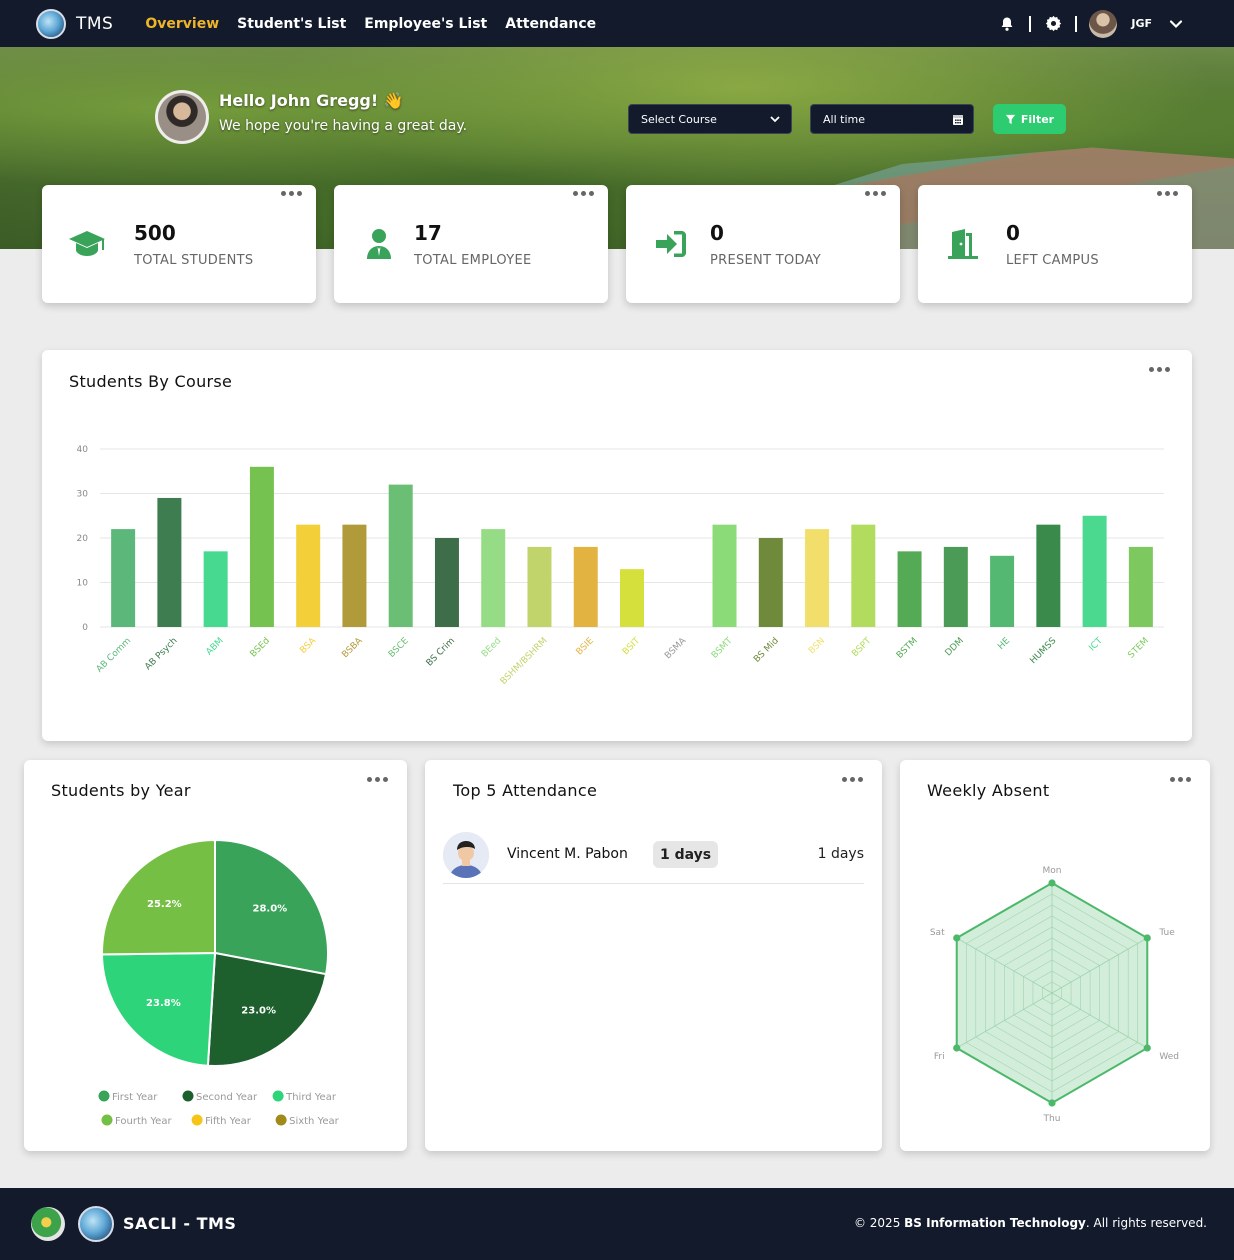 Image resolution: width=1234 pixels, height=1260 pixels. Describe the element at coordinates (1054, 995) in the screenshot. I see `weekly-absent-chart: Mon Tue Wed Thu Fri Sat` at that location.